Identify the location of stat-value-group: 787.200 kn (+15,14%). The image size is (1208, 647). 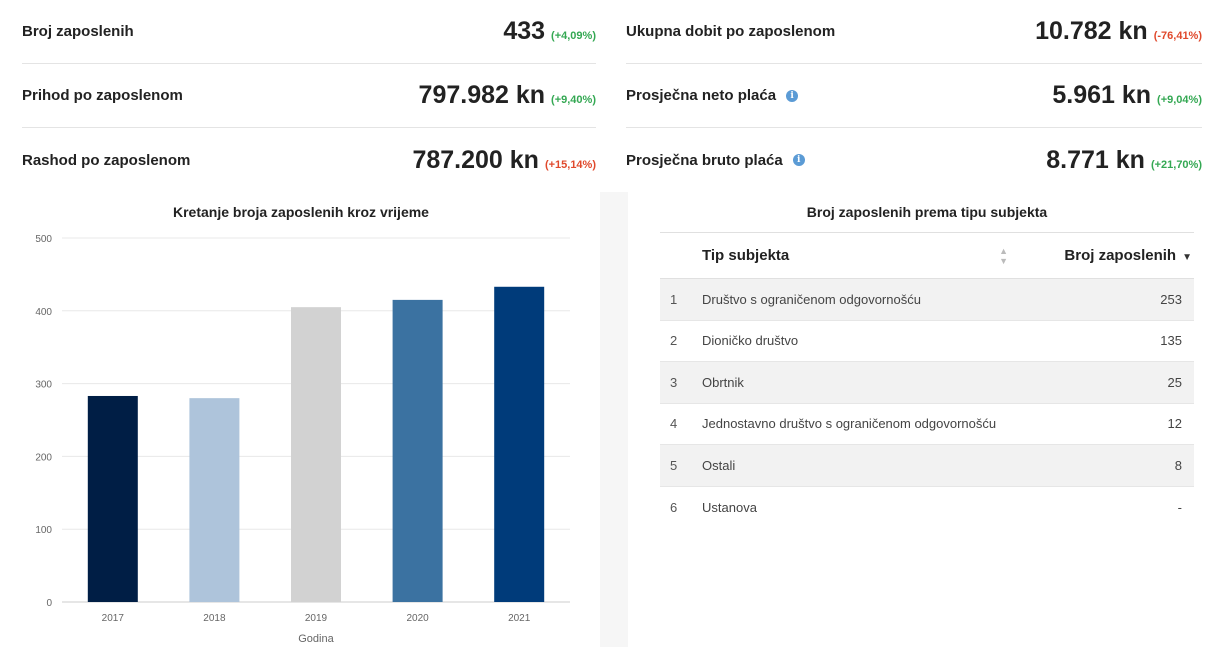
(504, 160).